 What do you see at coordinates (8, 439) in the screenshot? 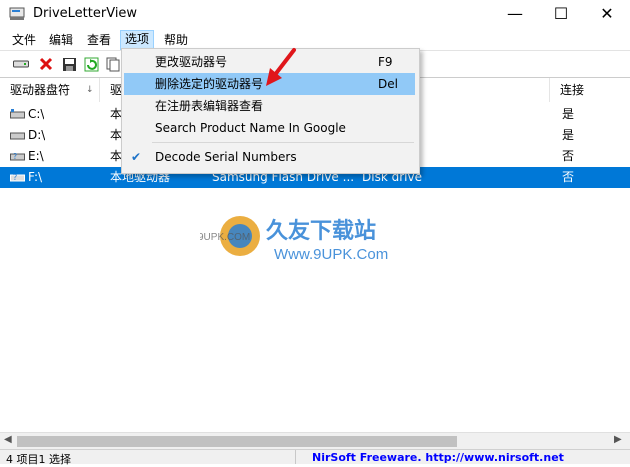
I see `scroll-left-icon: ◀` at bounding box center [8, 439].